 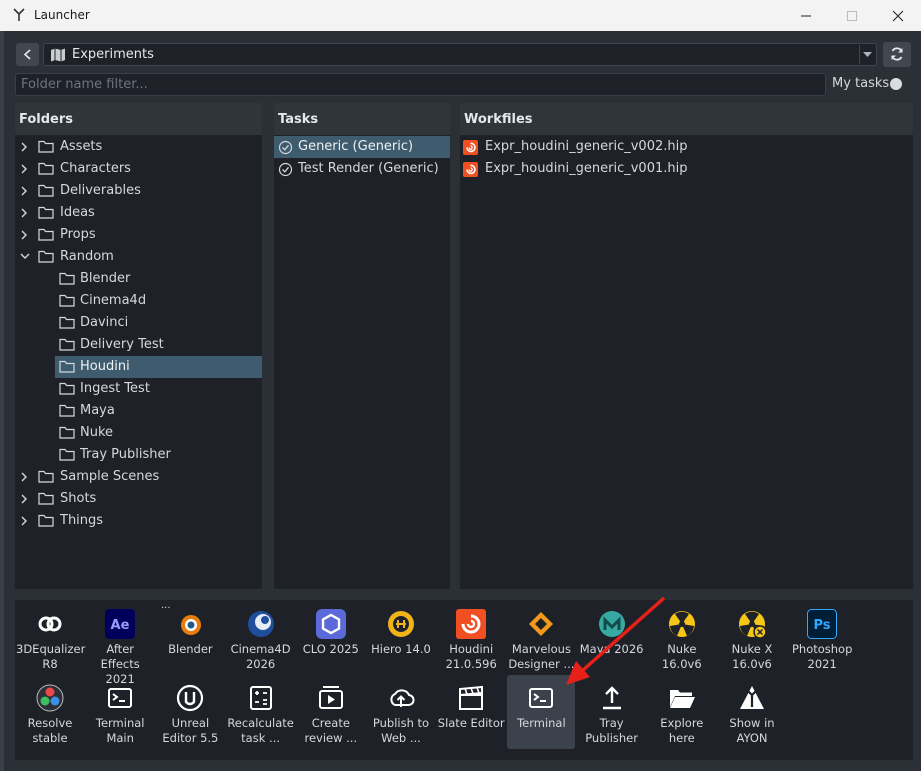 What do you see at coordinates (87, 256) in the screenshot?
I see `folder-label: Random` at bounding box center [87, 256].